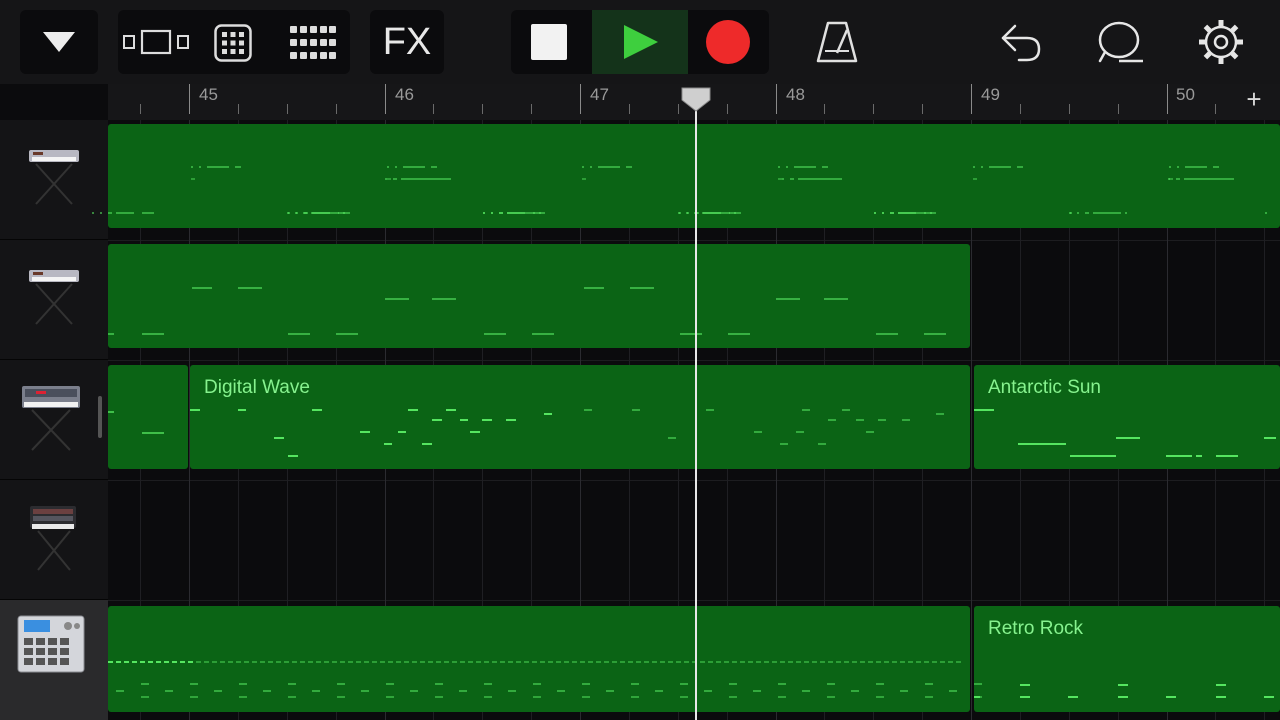 The height and width of the screenshot is (720, 1280). I want to click on track-scroll-indicator, so click(100, 417).